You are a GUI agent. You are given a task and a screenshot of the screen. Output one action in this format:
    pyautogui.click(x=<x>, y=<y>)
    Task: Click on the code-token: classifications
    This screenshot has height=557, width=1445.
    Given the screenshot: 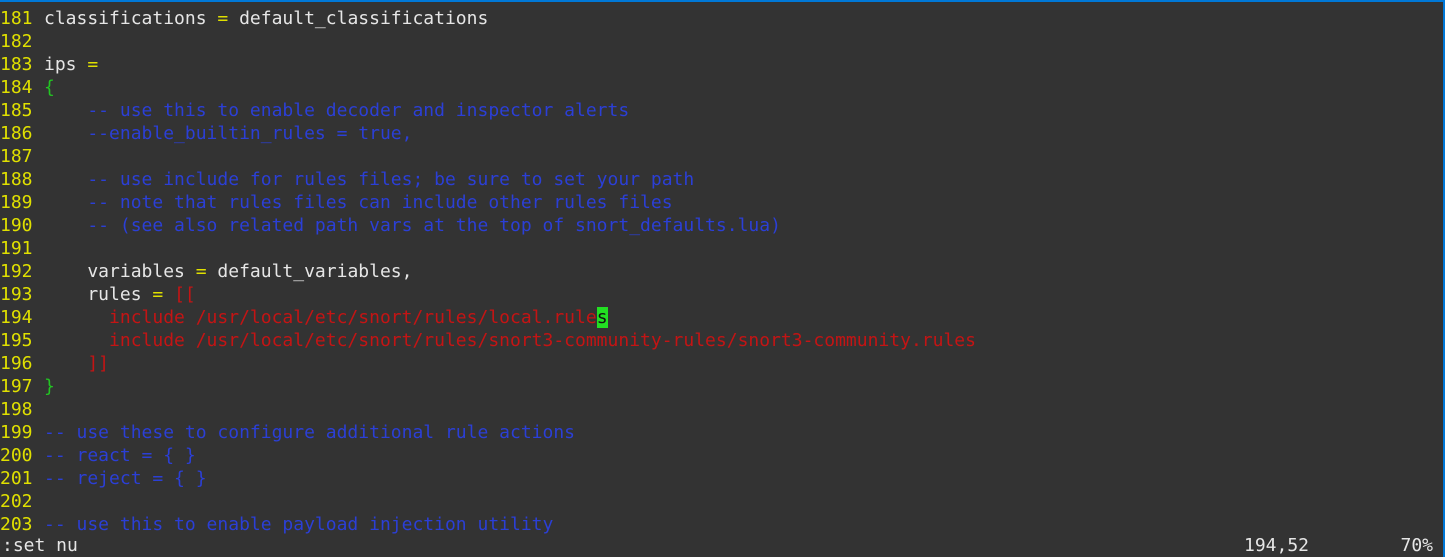 What is the action you would take?
    pyautogui.click(x=131, y=18)
    